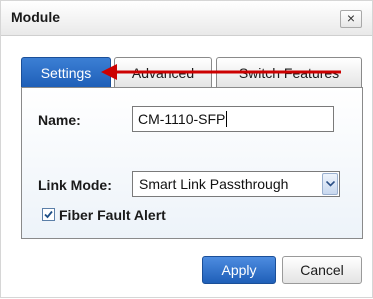 This screenshot has height=299, width=373. Describe the element at coordinates (186, 18) in the screenshot. I see `dialog-titlebar: Module ×` at that location.